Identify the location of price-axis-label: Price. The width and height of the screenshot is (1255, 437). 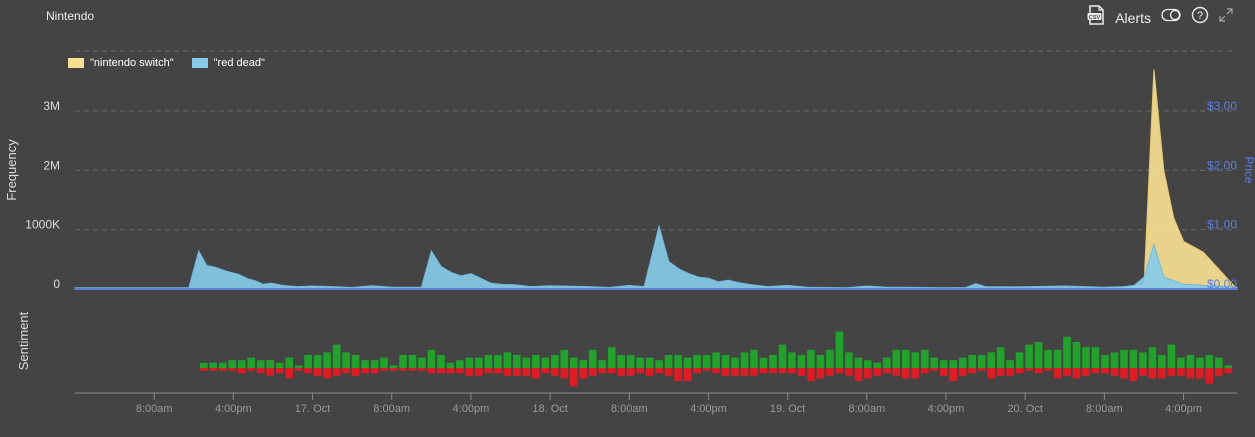
(1248, 170).